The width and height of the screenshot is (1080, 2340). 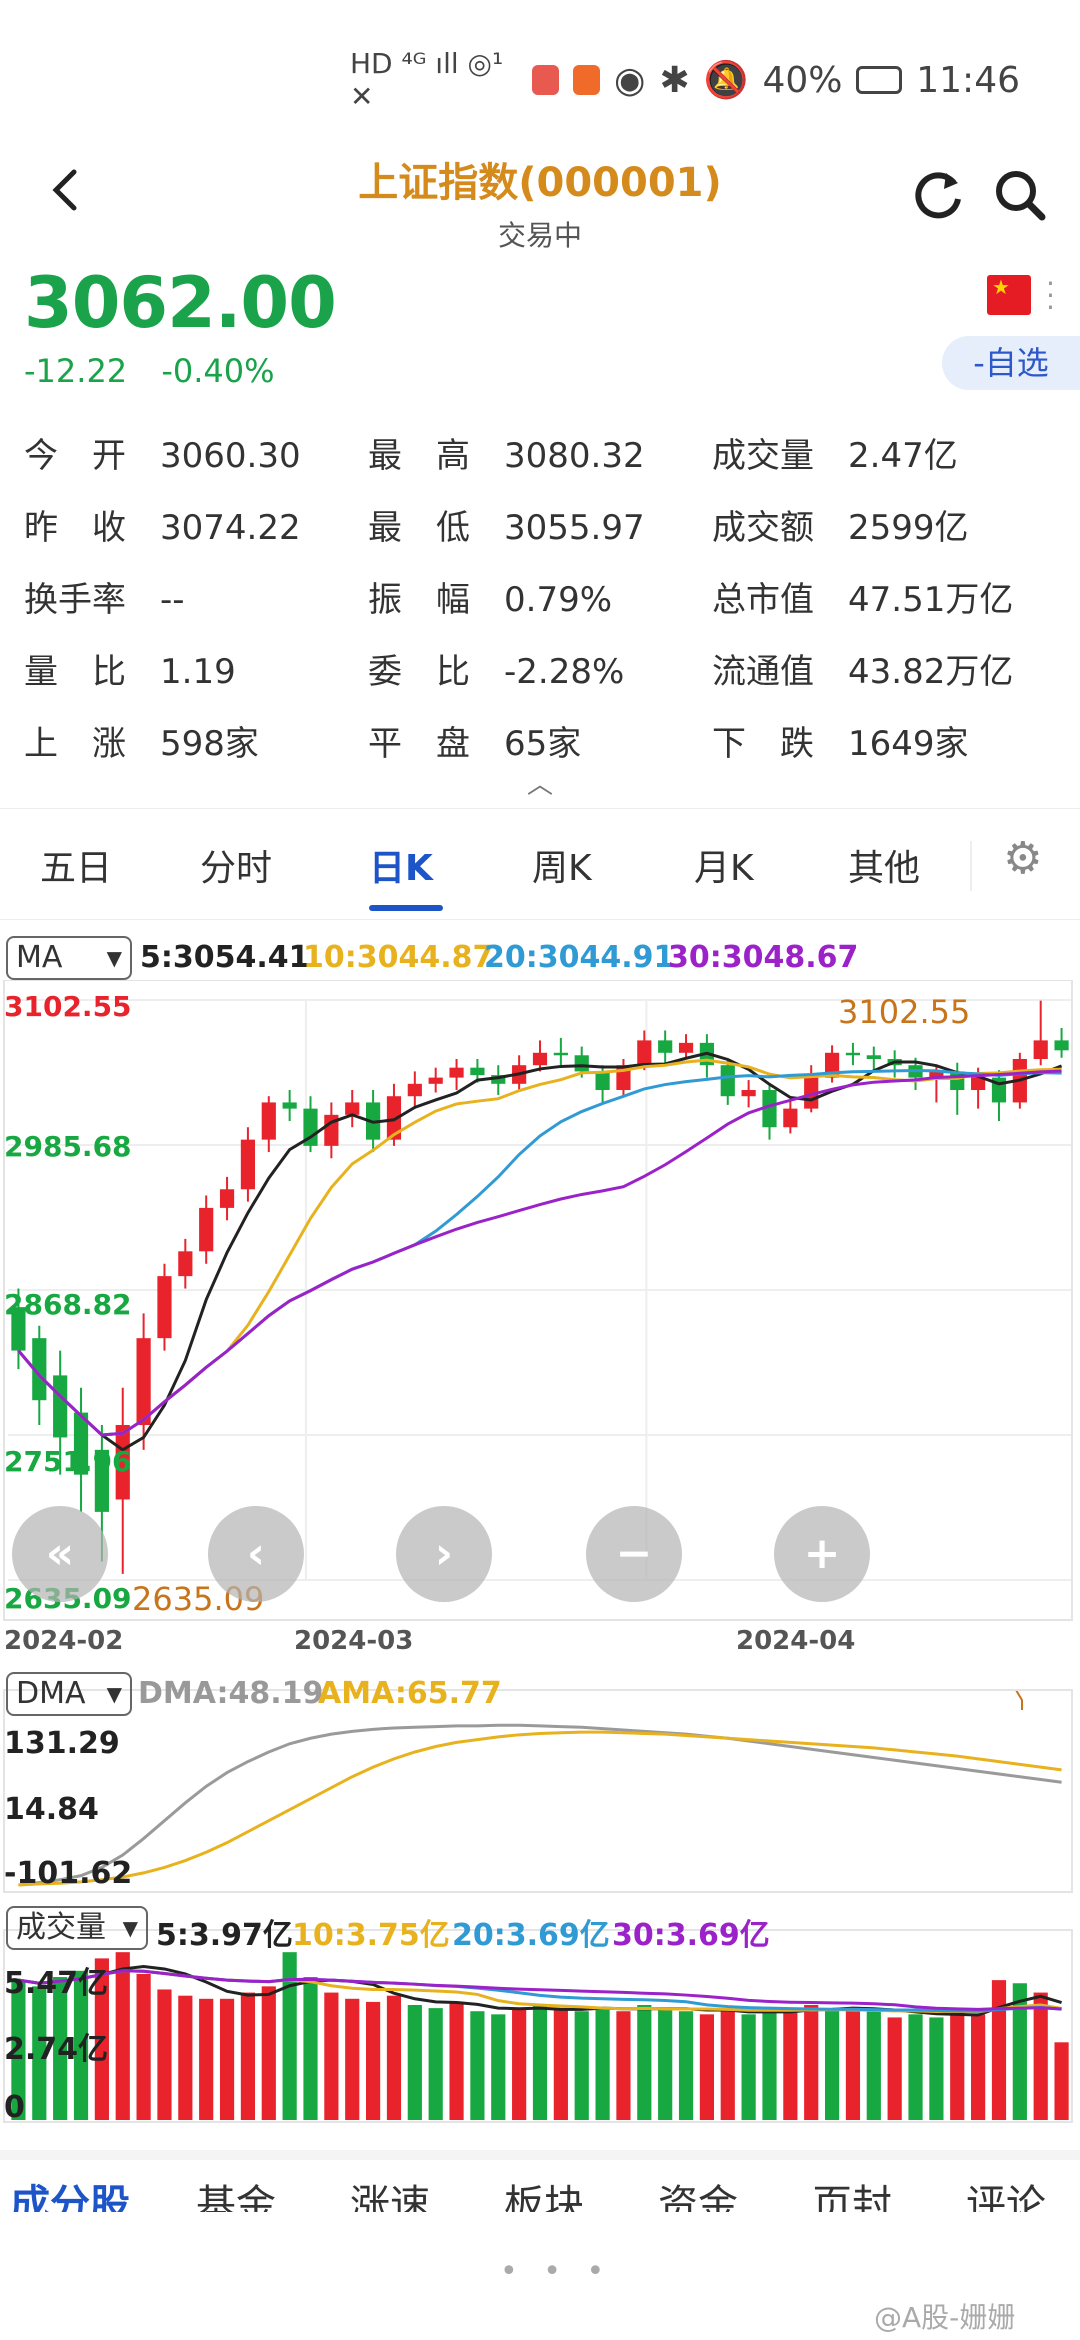 What do you see at coordinates (162, 452) in the screenshot?
I see `quote-field: 今 开 3060.30` at bounding box center [162, 452].